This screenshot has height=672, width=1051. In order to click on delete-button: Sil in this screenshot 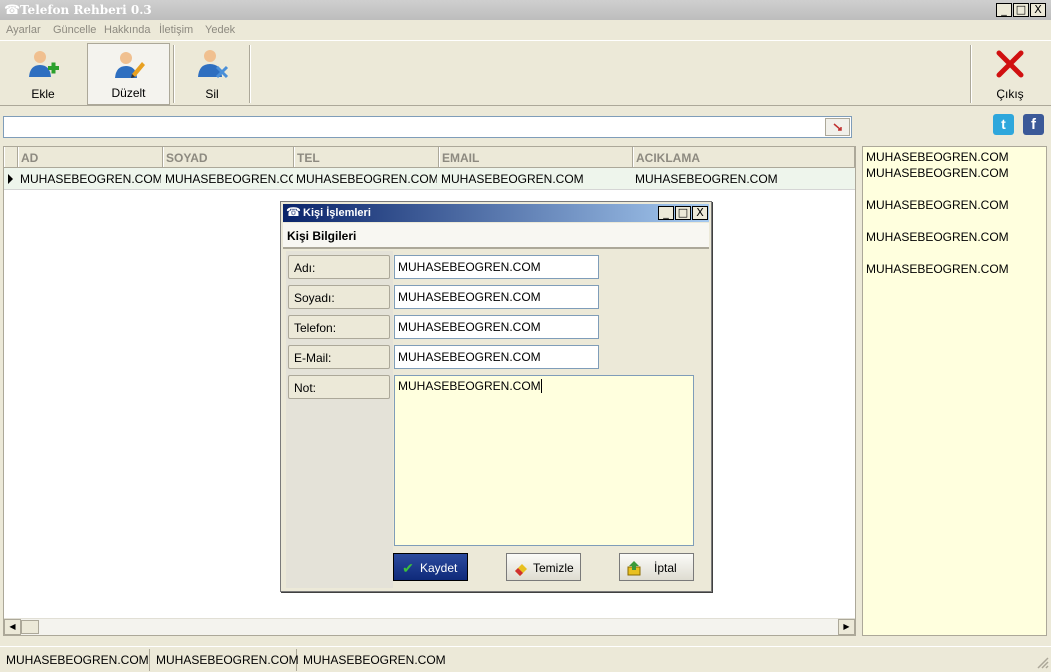, I will do `click(212, 74)`.